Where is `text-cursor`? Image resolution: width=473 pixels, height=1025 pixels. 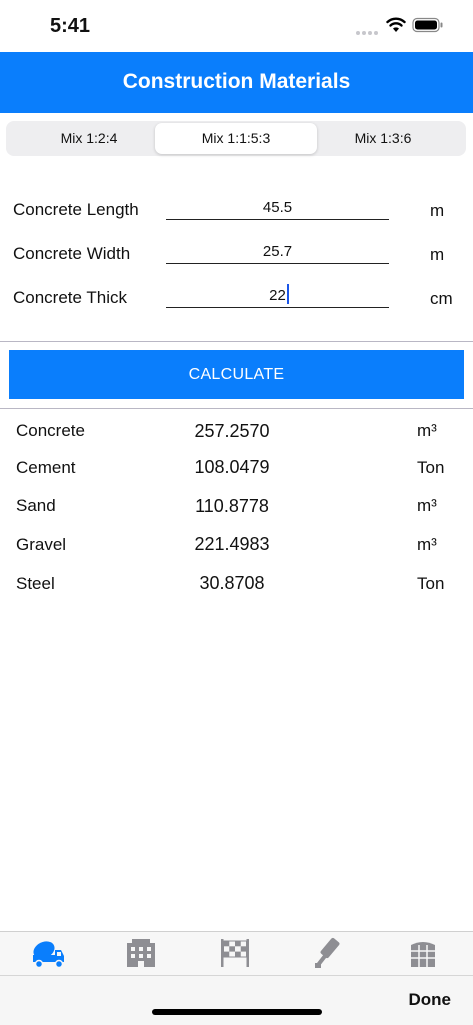 text-cursor is located at coordinates (288, 294).